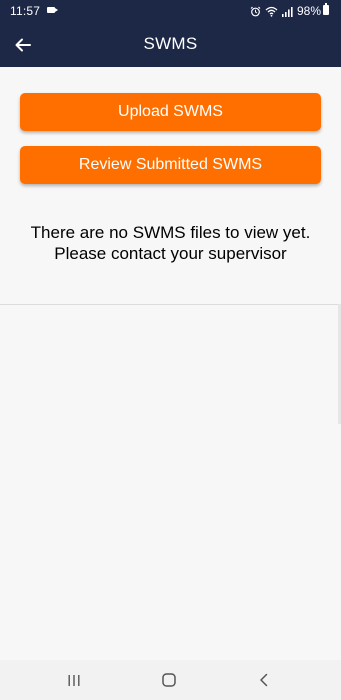  What do you see at coordinates (170, 253) in the screenshot?
I see `empty-state-line-2: Please contact your supervisor` at bounding box center [170, 253].